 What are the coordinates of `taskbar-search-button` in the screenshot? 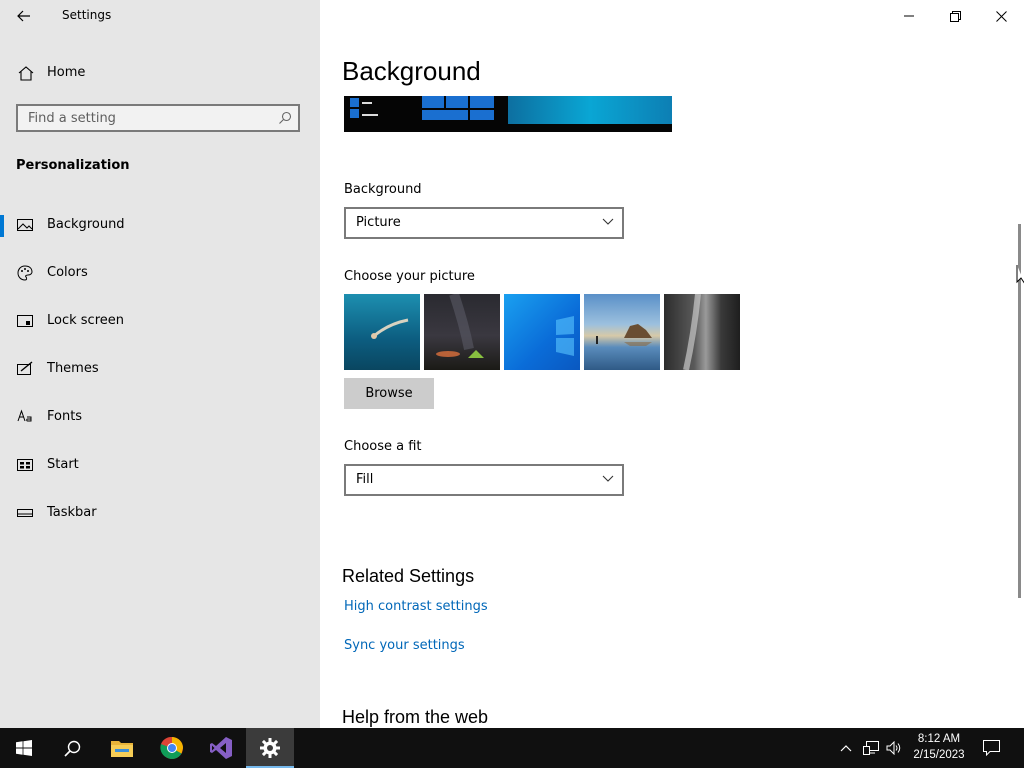 It's located at (72, 748).